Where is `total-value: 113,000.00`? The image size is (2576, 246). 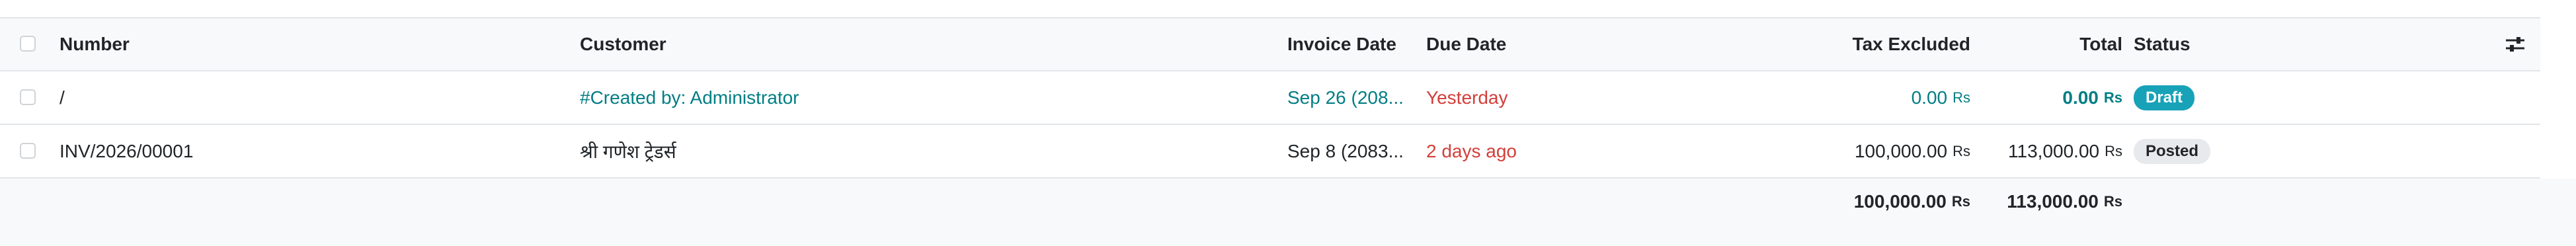
total-value: 113,000.00 is located at coordinates (2054, 150).